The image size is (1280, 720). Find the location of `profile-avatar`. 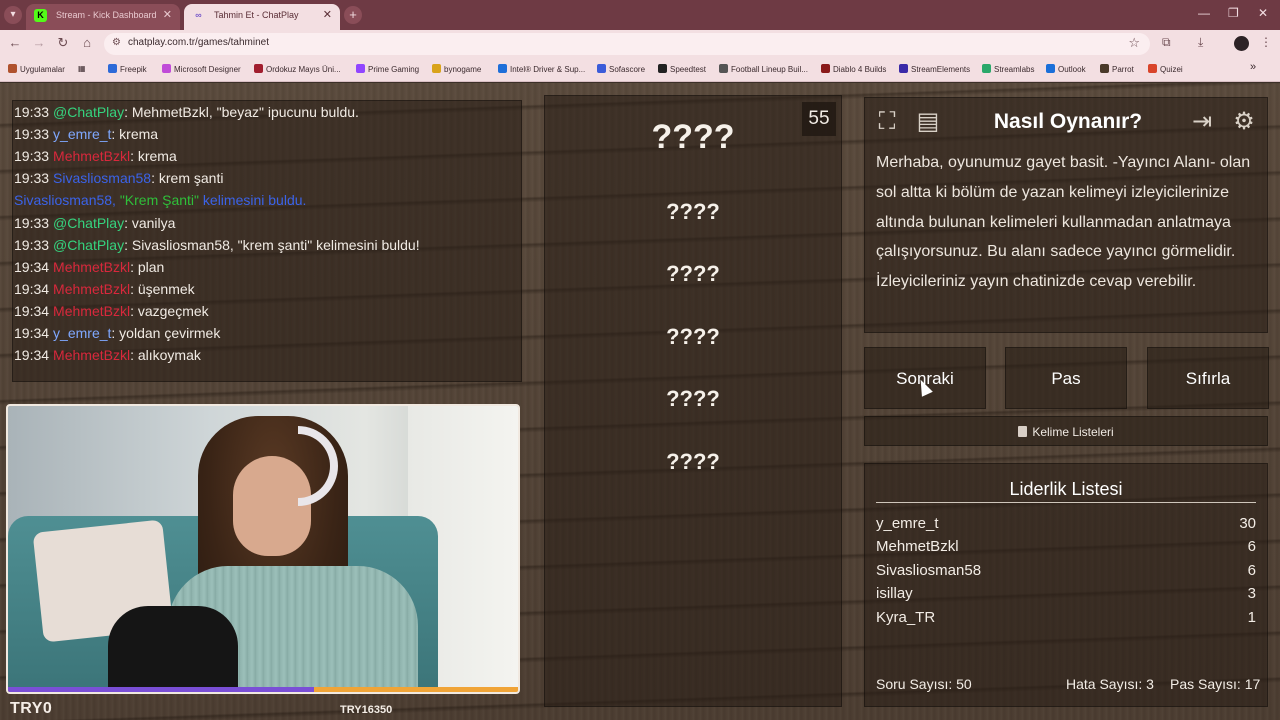

profile-avatar is located at coordinates (1241, 43).